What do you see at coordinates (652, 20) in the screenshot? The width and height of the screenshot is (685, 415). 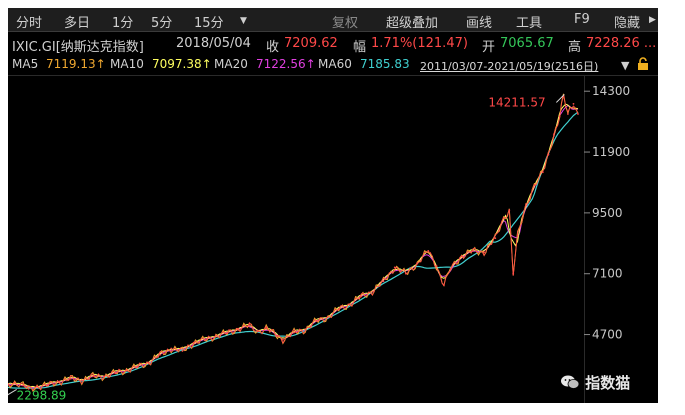 I see `triangle-right-icon: ▶` at bounding box center [652, 20].